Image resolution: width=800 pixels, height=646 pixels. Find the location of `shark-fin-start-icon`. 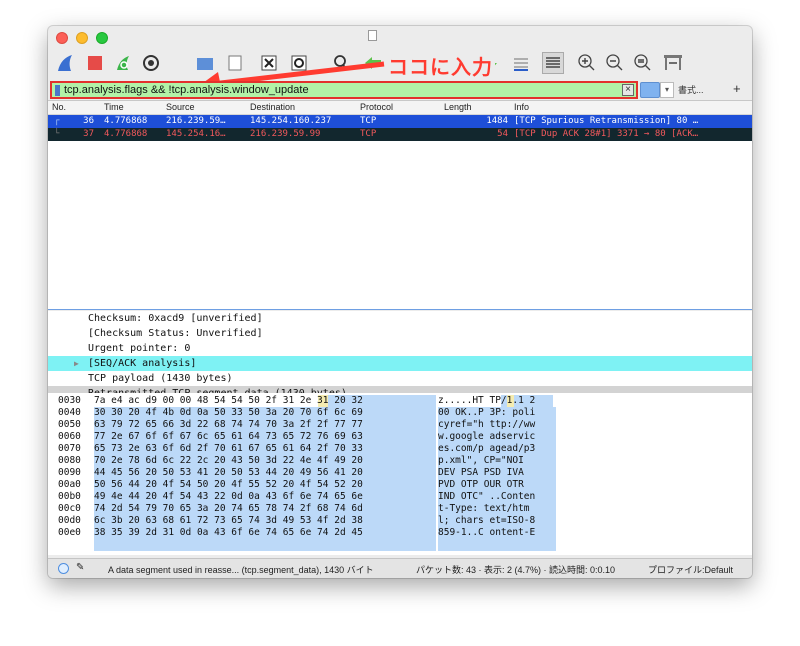

shark-fin-start-icon is located at coordinates (65, 63).